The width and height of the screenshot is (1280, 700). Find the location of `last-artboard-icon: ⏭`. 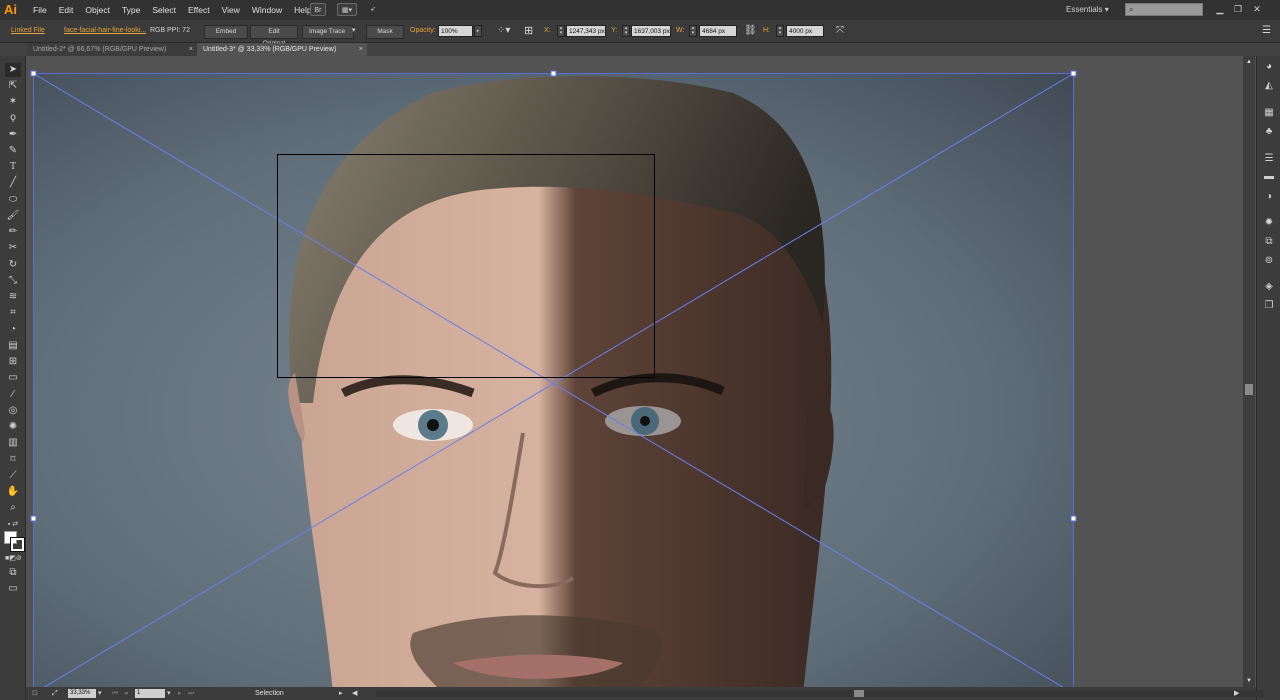

last-artboard-icon: ⏭ is located at coordinates (191, 693).